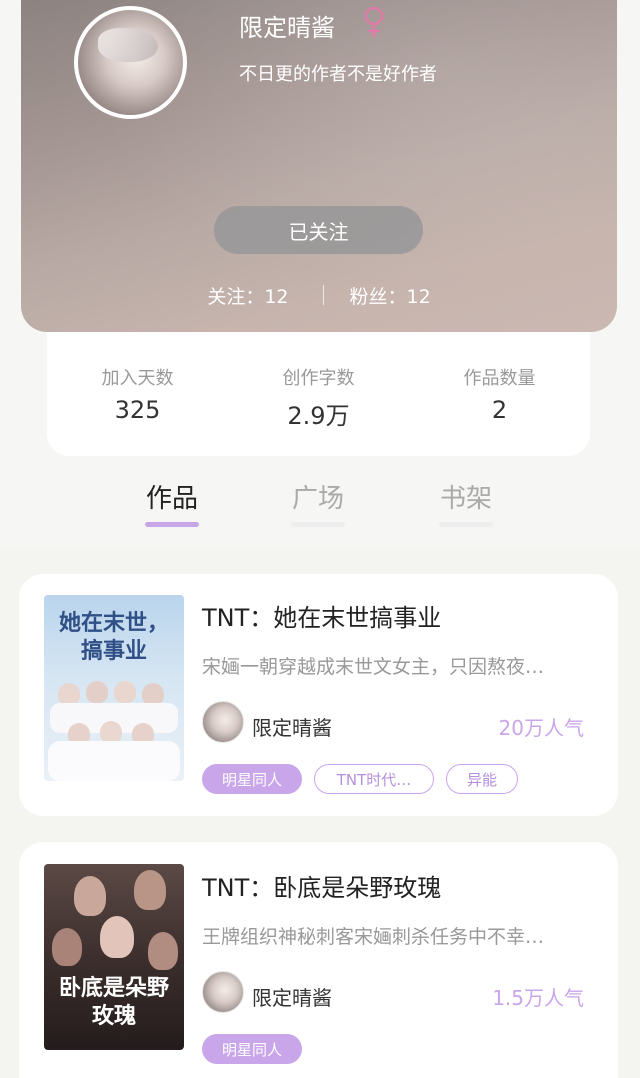 The width and height of the screenshot is (640, 1078). I want to click on stat-value: 325, so click(137, 410).